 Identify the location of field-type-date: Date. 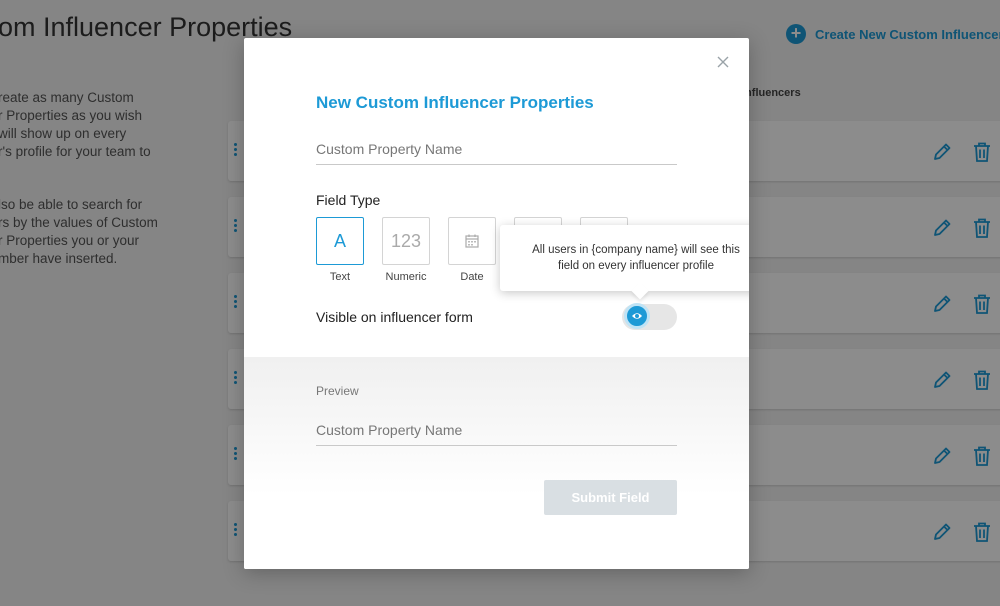
(472, 250).